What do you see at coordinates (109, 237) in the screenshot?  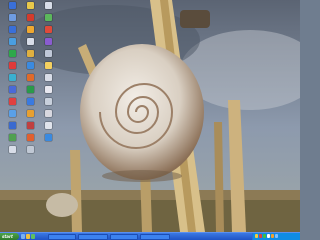 I see `taskbar-buttons` at bounding box center [109, 237].